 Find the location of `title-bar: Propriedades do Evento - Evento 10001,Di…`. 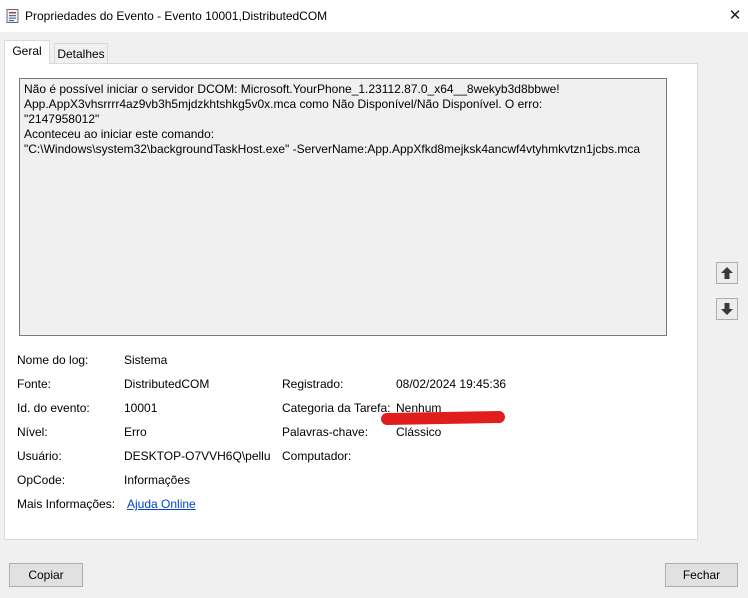

title-bar: Propriedades do Evento - Evento 10001,Di… is located at coordinates (374, 16).